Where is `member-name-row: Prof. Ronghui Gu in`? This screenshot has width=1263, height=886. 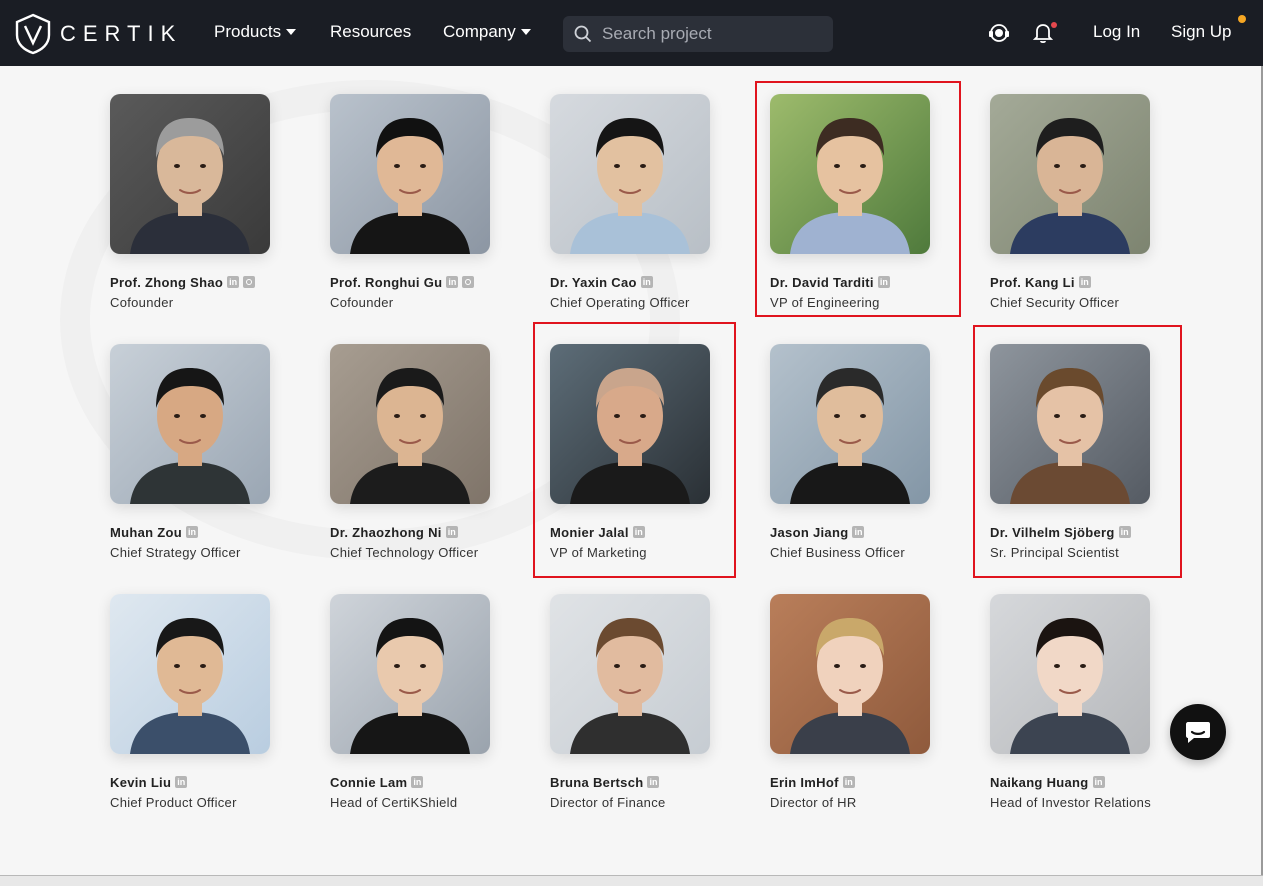
member-name-row: Prof. Ronghui Gu in is located at coordinates (430, 282).